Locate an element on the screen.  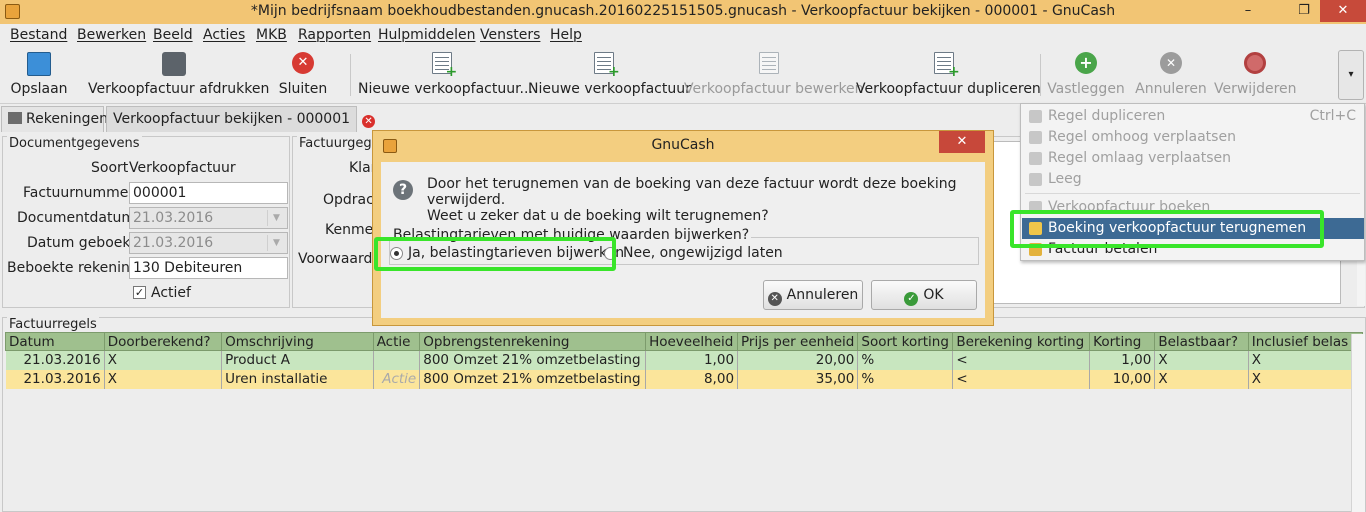
record-button: + Vastleggen is located at coordinates (1086, 74).